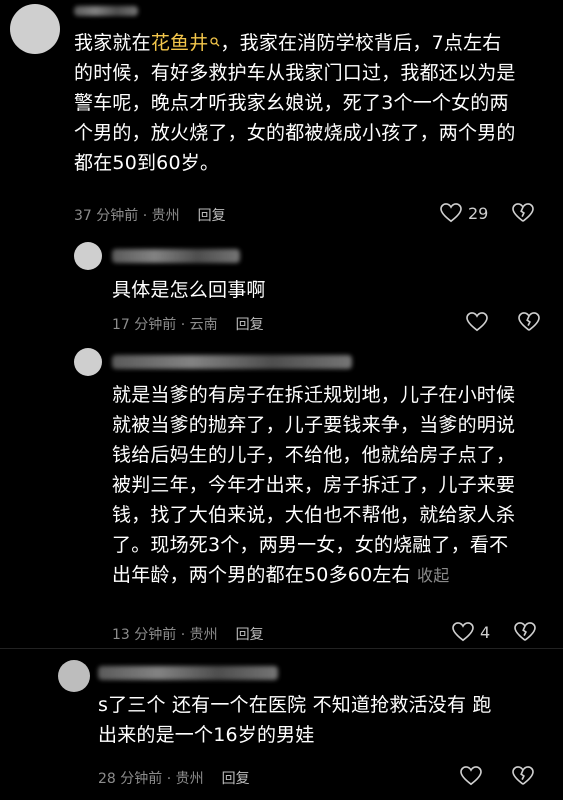 This screenshot has height=800, width=563. I want to click on like-button: 29, so click(464, 213).